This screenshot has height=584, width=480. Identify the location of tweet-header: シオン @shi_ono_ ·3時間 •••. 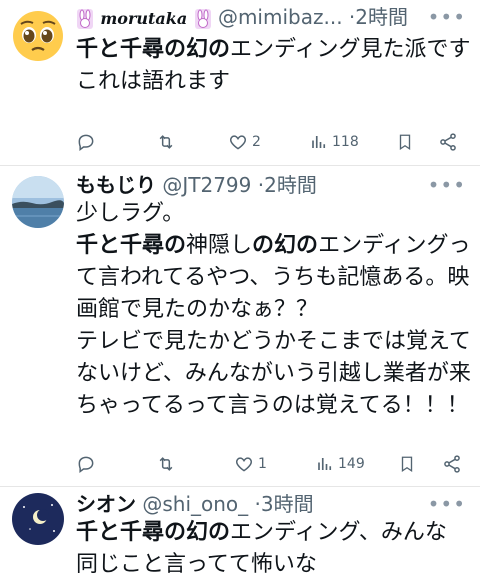
(273, 504).